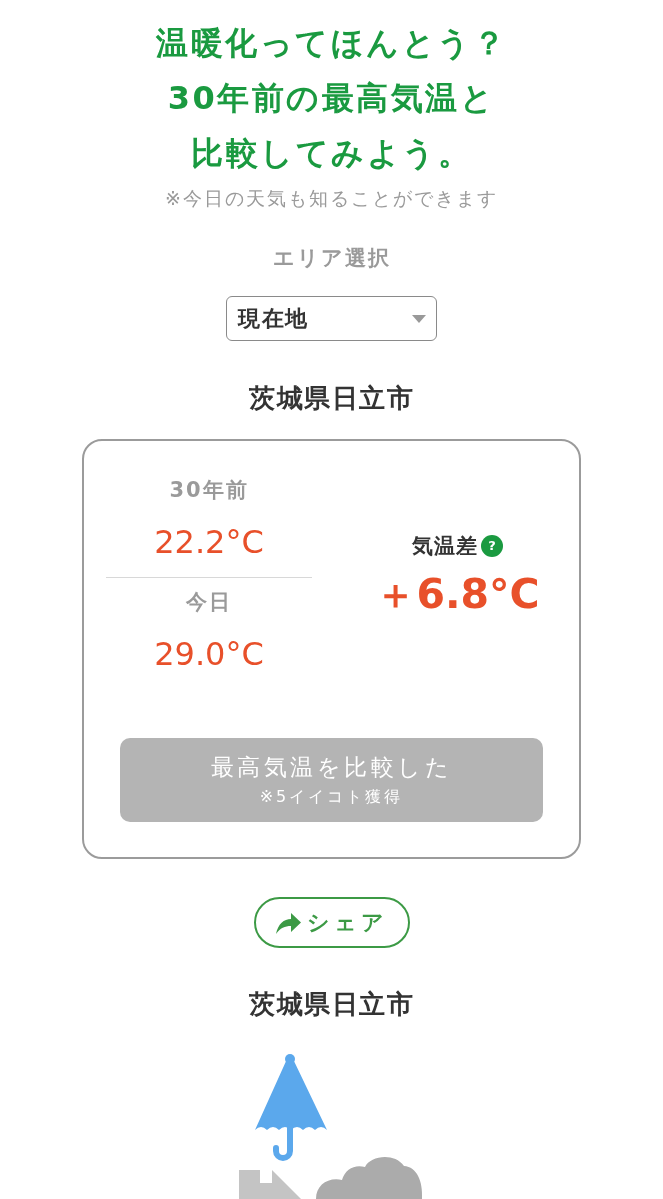 The width and height of the screenshot is (663, 1199). What do you see at coordinates (209, 654) in the screenshot?
I see `temperature-value: 29.0°C` at bounding box center [209, 654].